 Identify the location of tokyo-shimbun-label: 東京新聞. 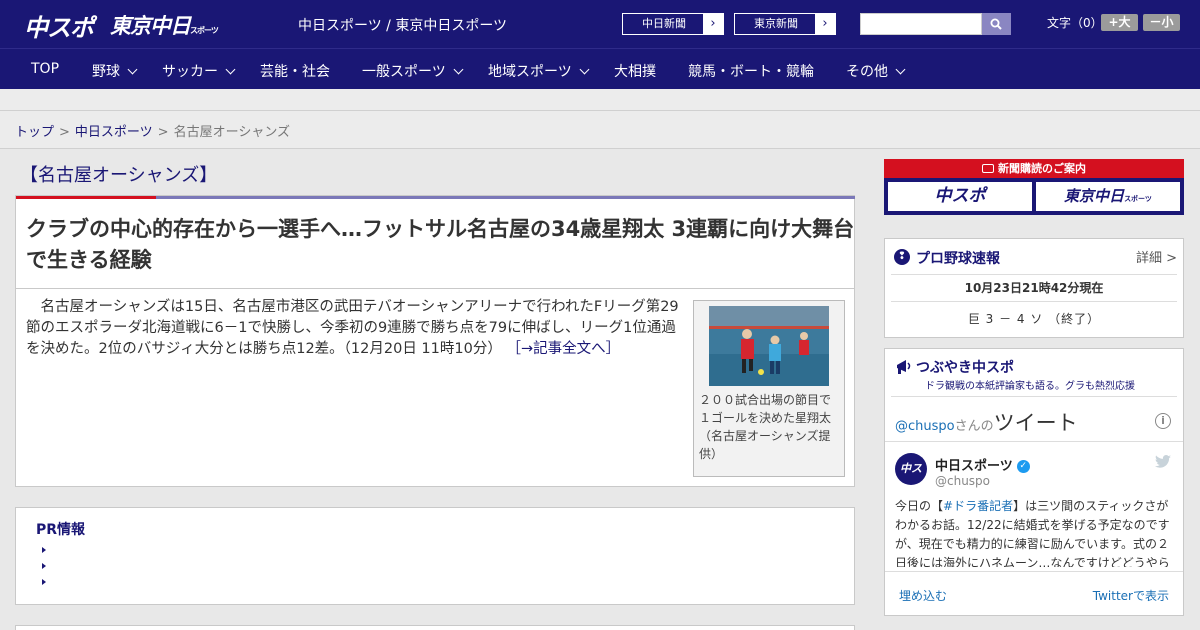
(776, 23).